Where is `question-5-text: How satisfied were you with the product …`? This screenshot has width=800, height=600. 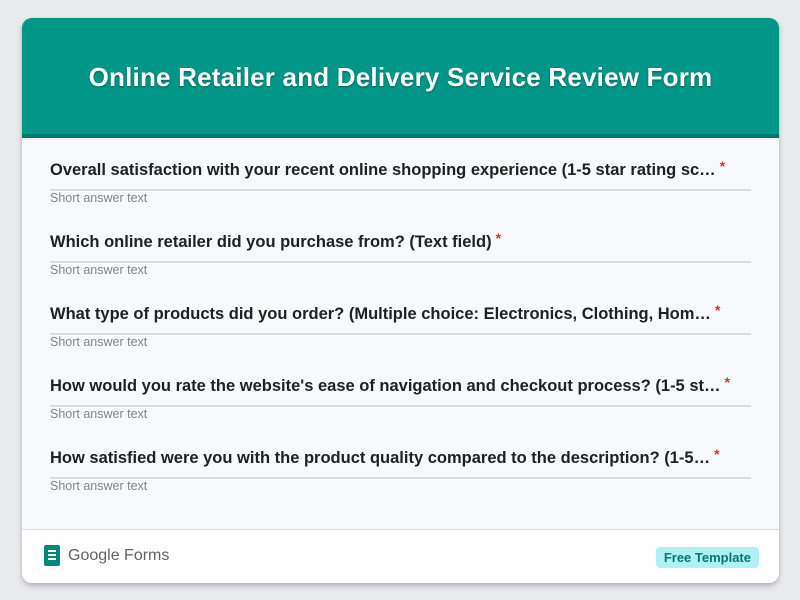
question-5-text: How satisfied were you with the product … is located at coordinates (380, 458).